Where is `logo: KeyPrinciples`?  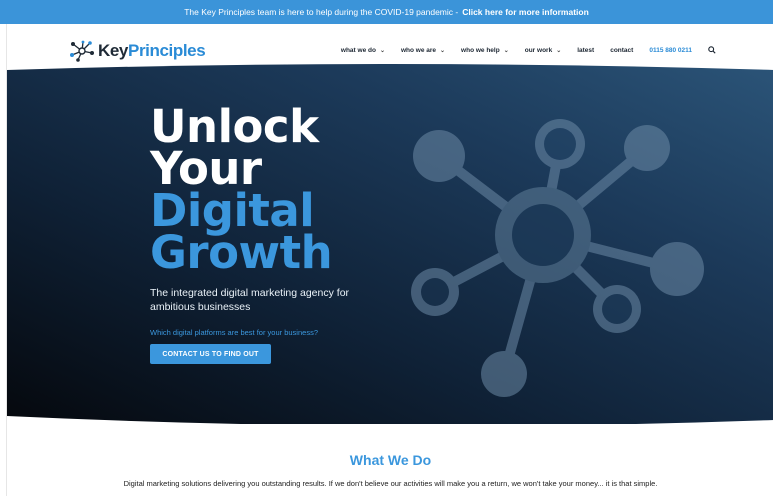 logo: KeyPrinciples is located at coordinates (137, 51).